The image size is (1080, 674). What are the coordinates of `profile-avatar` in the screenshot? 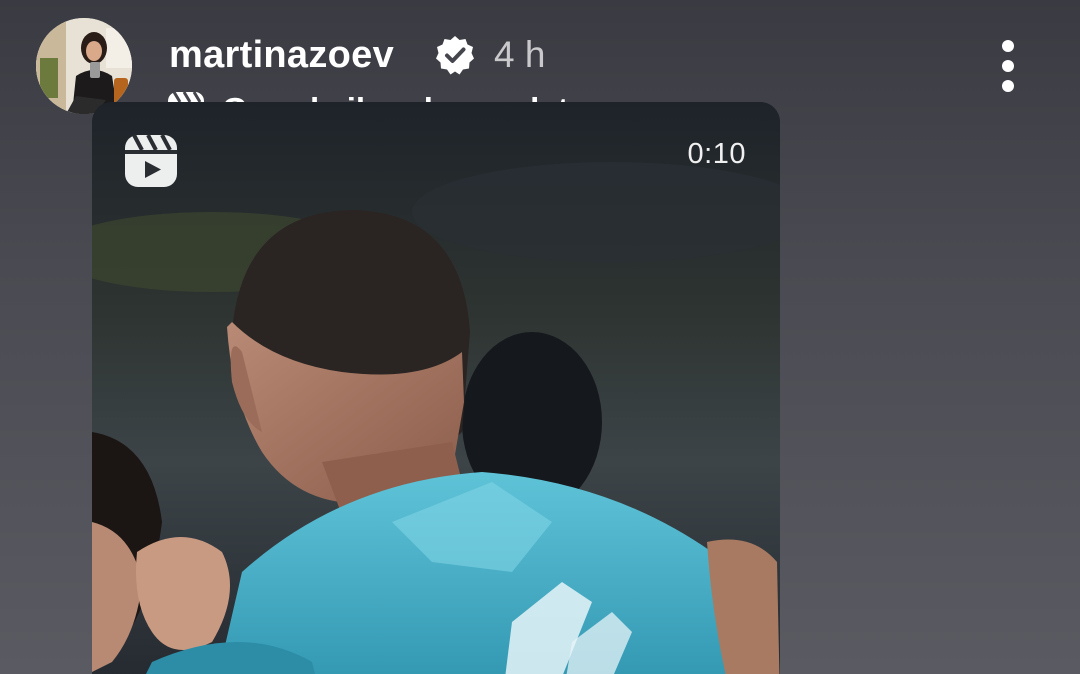 It's located at (84, 66).